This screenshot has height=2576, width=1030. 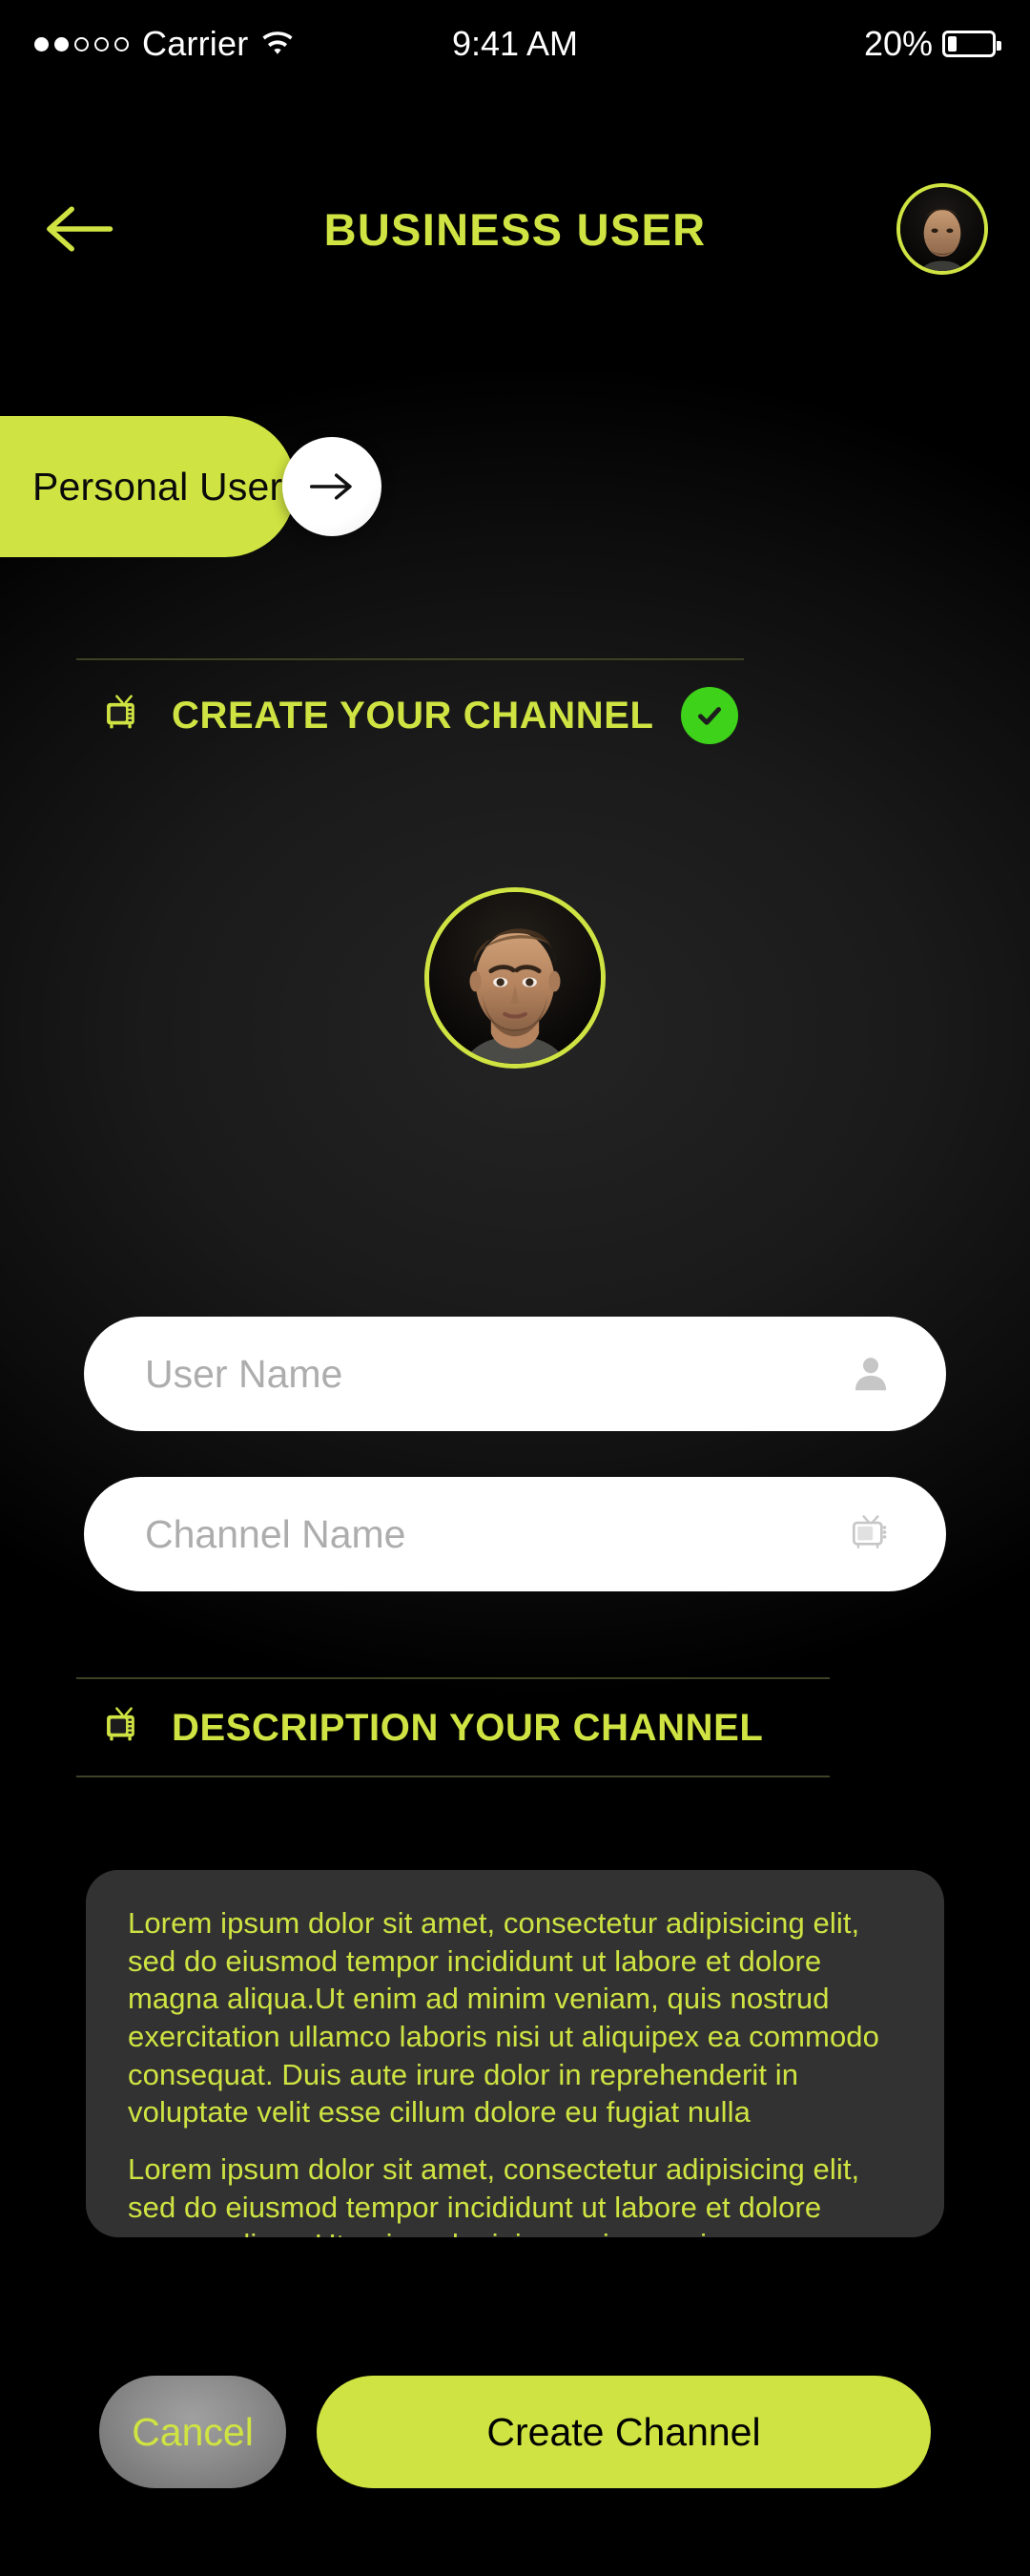 I want to click on create-channel-section: CREATE YOUR CHANNEL, so click(x=410, y=714).